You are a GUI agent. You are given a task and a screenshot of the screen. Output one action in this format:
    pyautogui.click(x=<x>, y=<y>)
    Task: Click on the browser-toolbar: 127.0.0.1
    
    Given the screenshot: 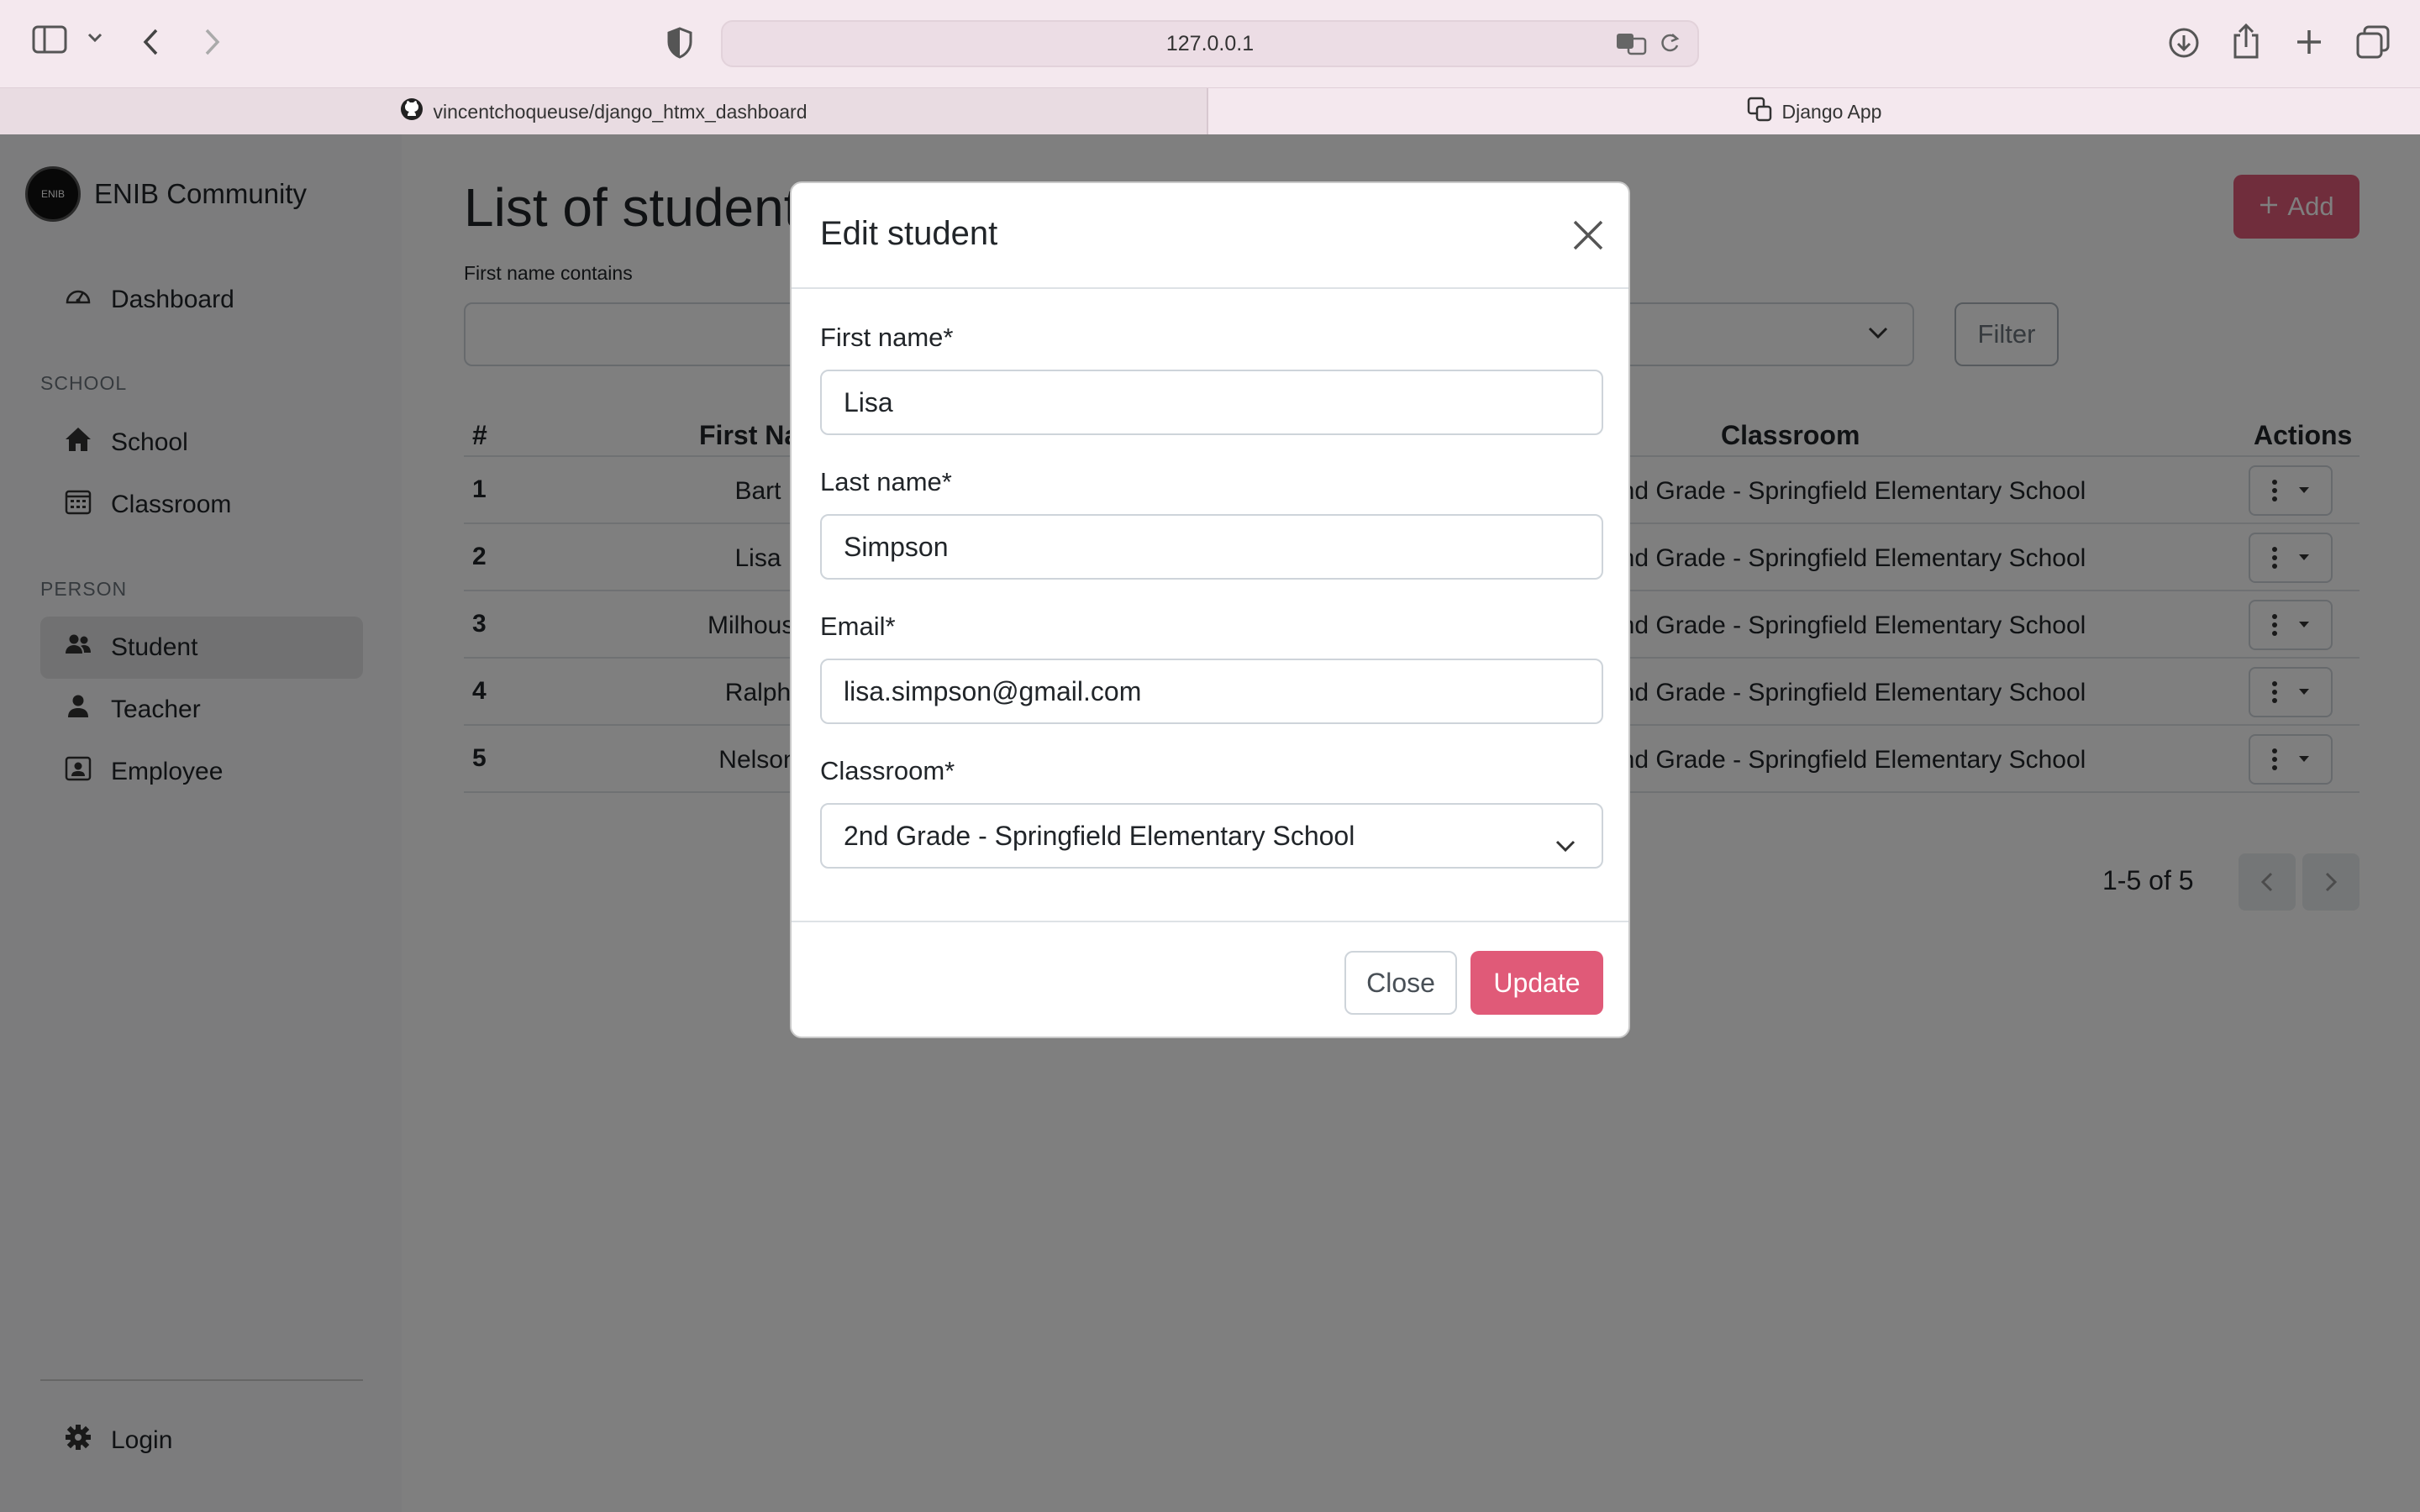 What is the action you would take?
    pyautogui.click(x=1210, y=43)
    